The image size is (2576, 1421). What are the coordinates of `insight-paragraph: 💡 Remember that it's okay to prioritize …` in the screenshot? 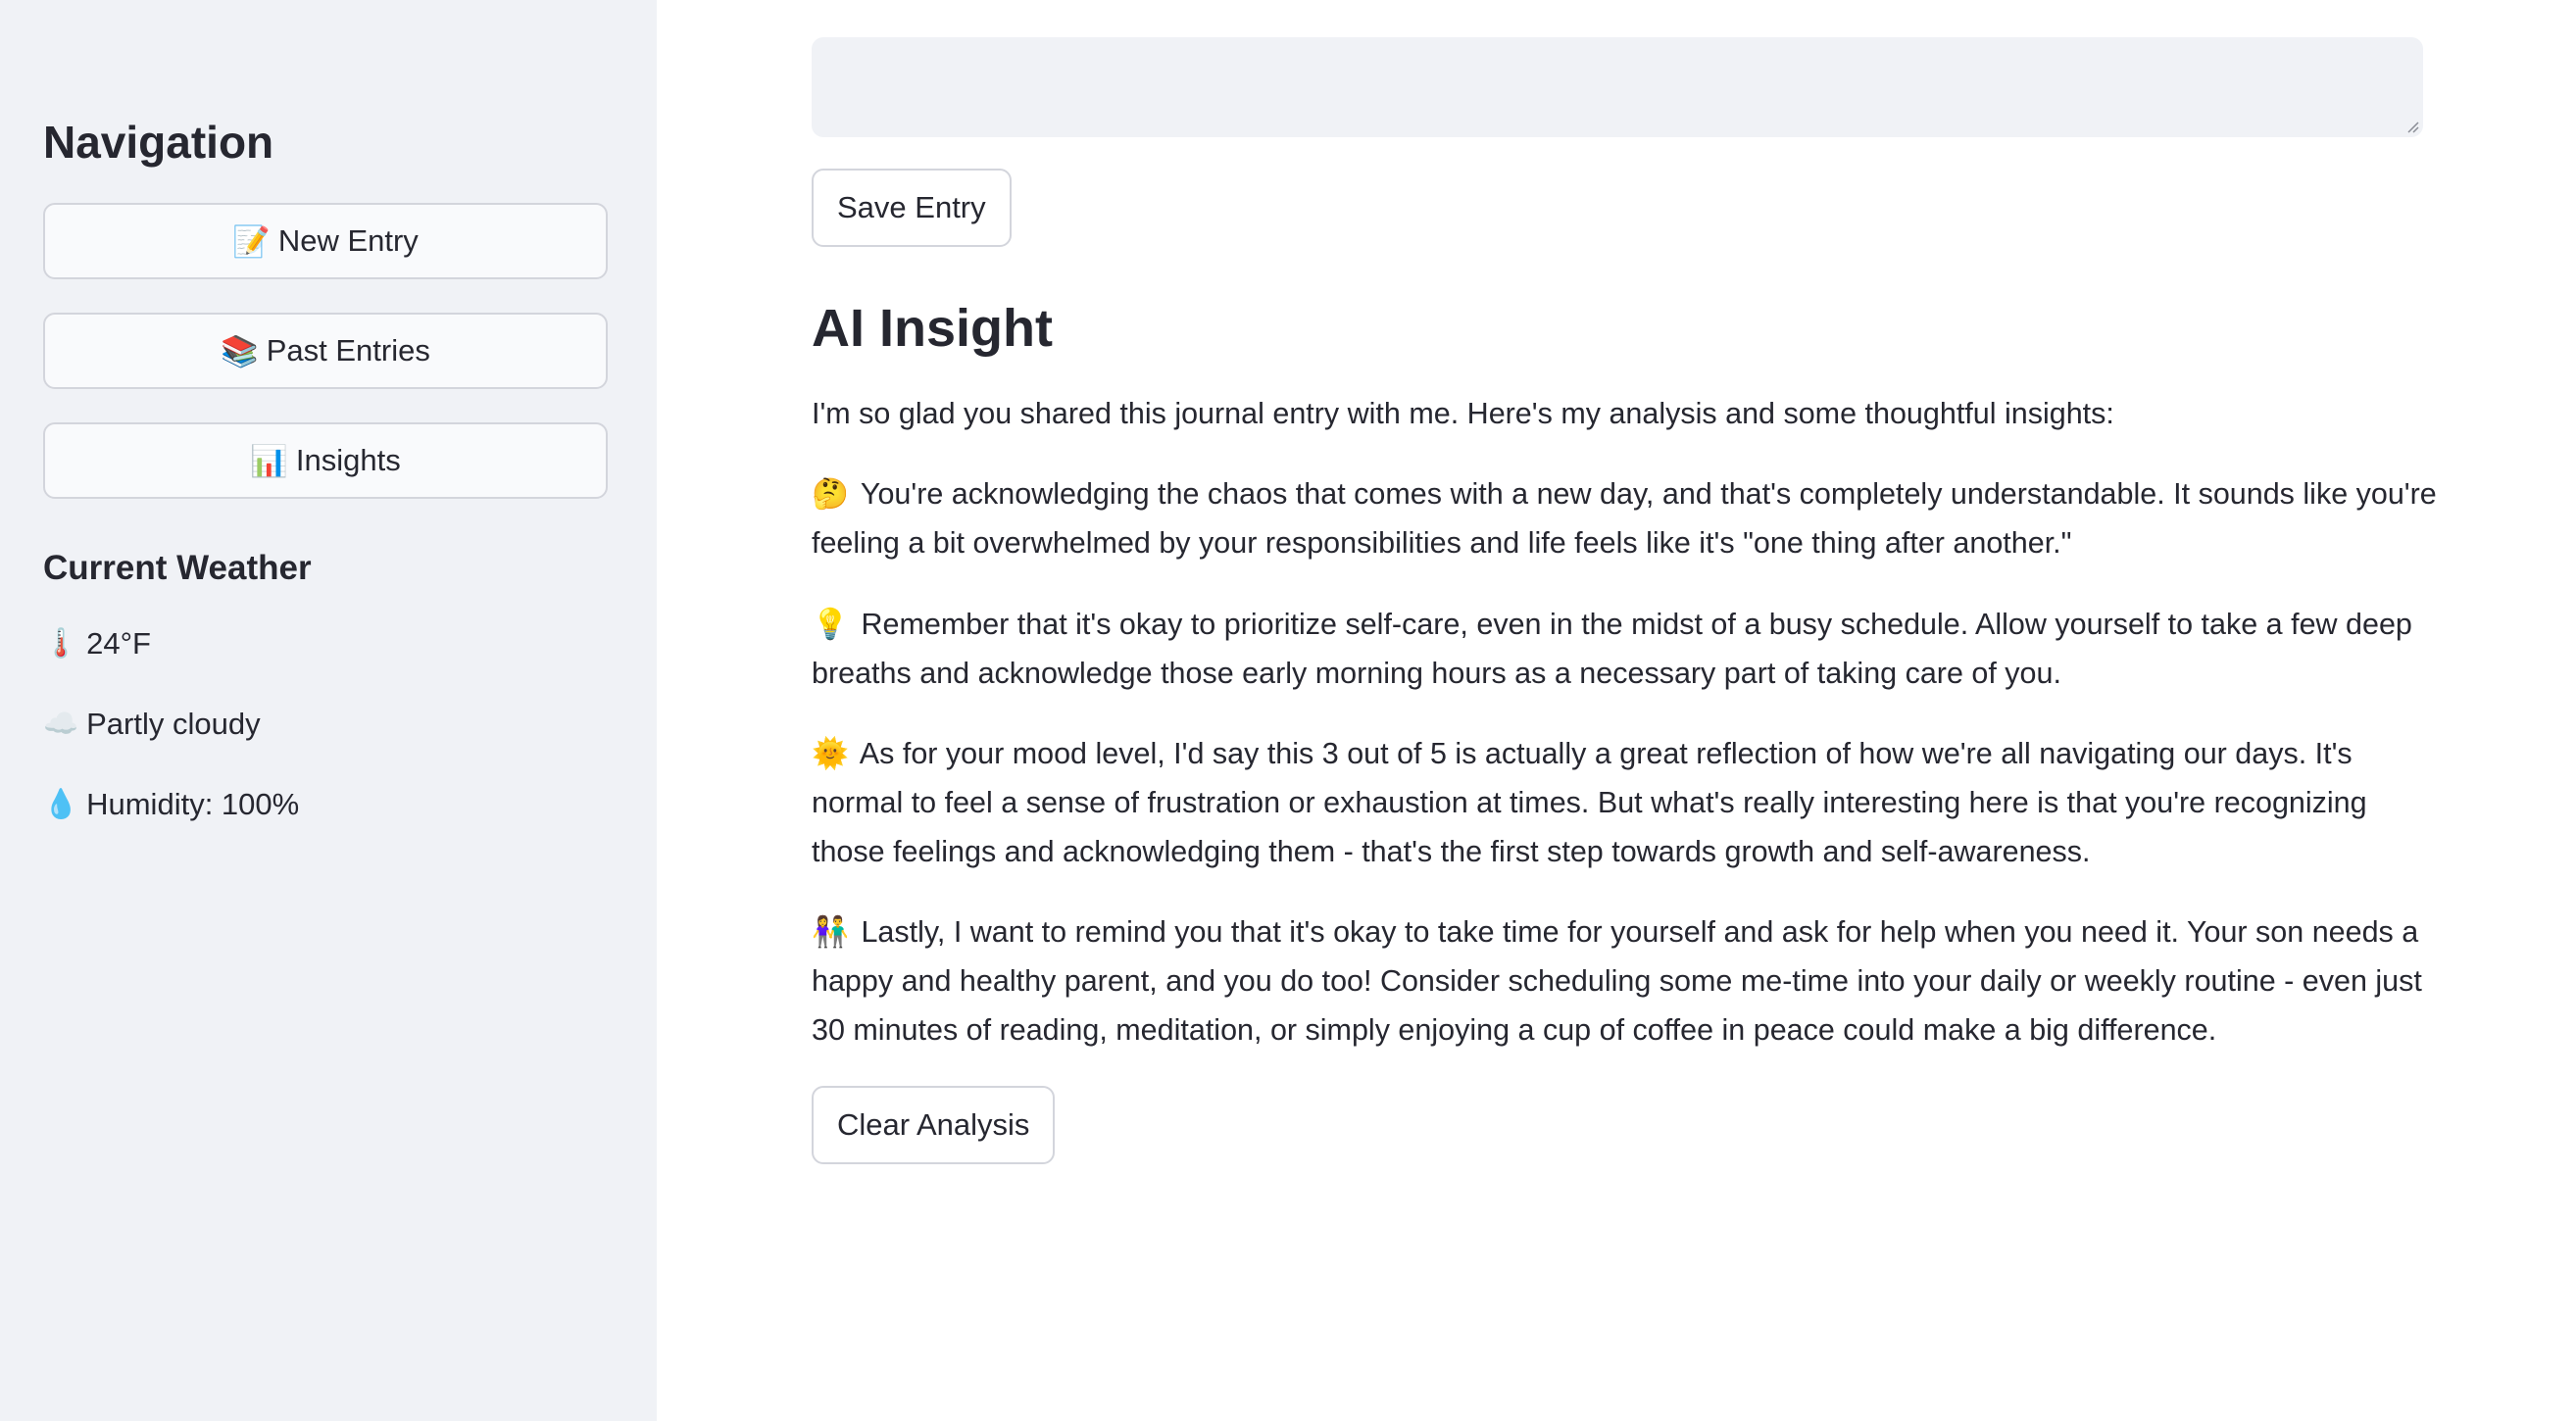 It's located at (1625, 649).